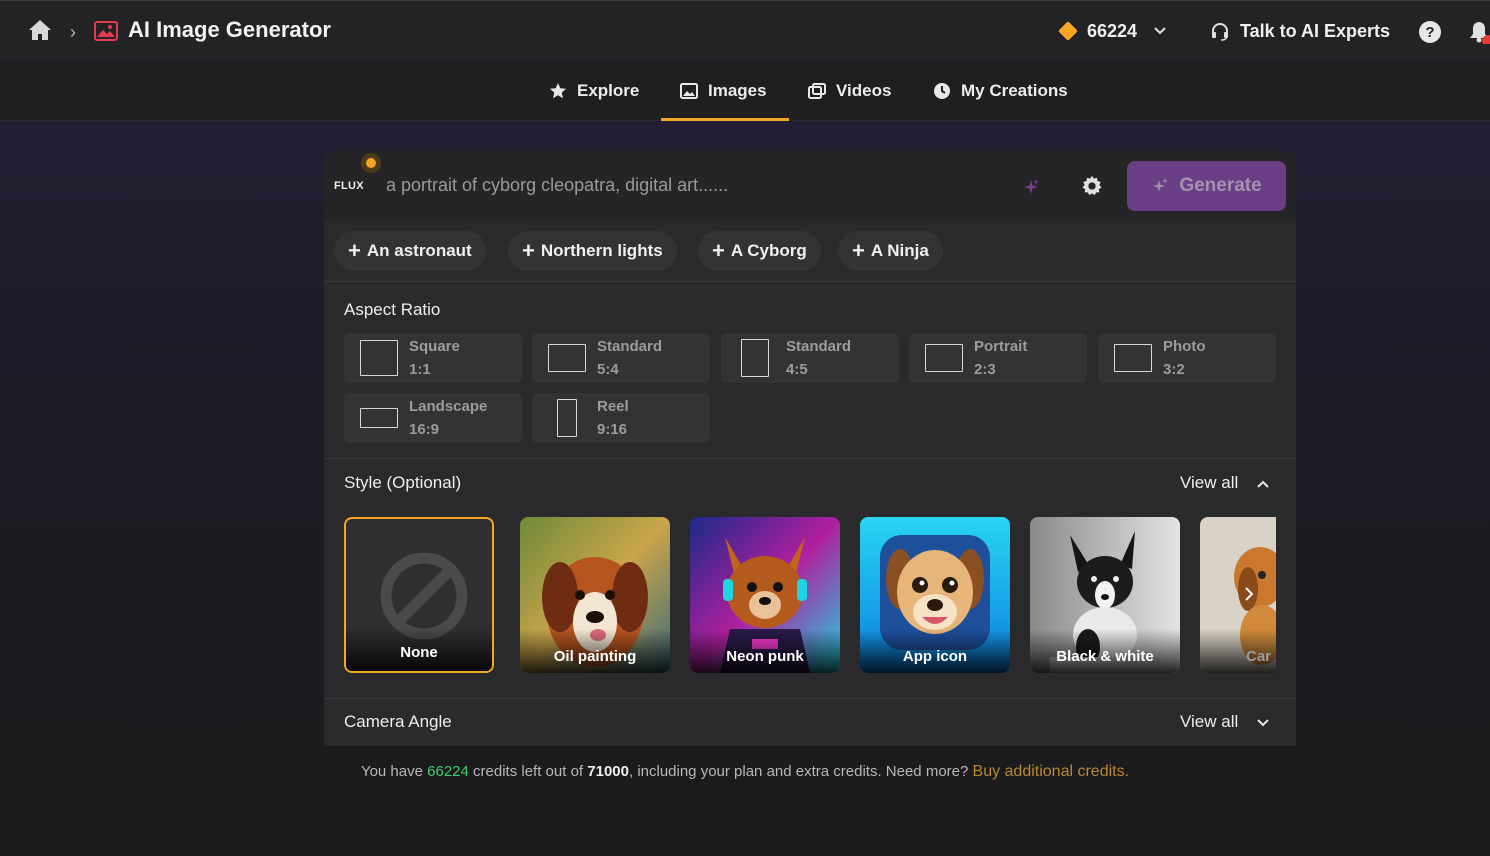 The height and width of the screenshot is (856, 1490). I want to click on notification-bell-icon, so click(1479, 32).